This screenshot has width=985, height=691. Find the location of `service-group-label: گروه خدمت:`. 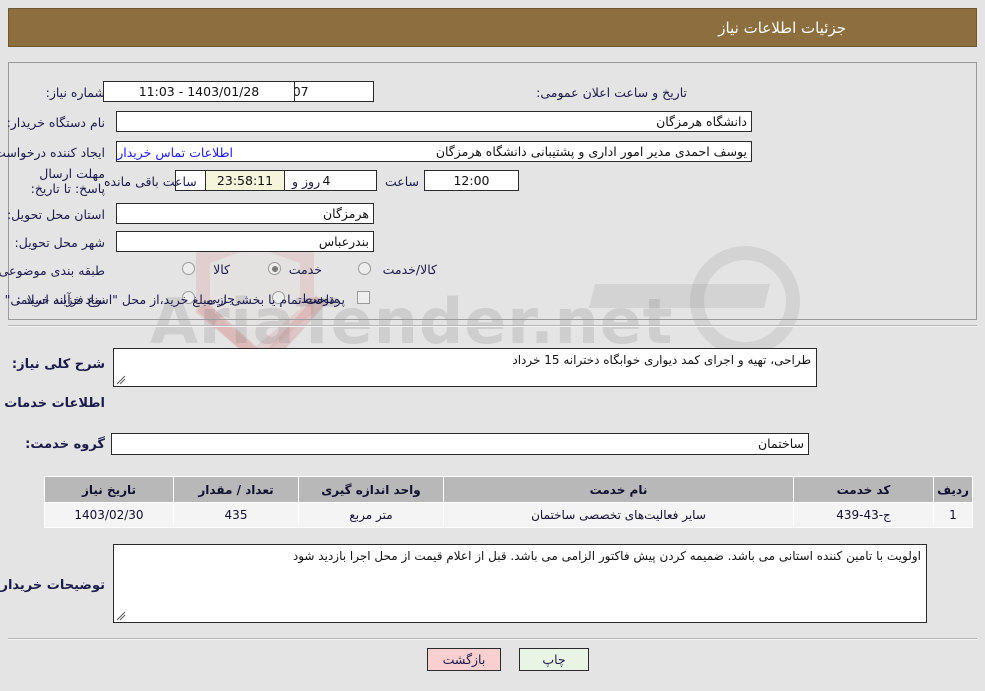

service-group-label: گروه خدمت: is located at coordinates (65, 444).